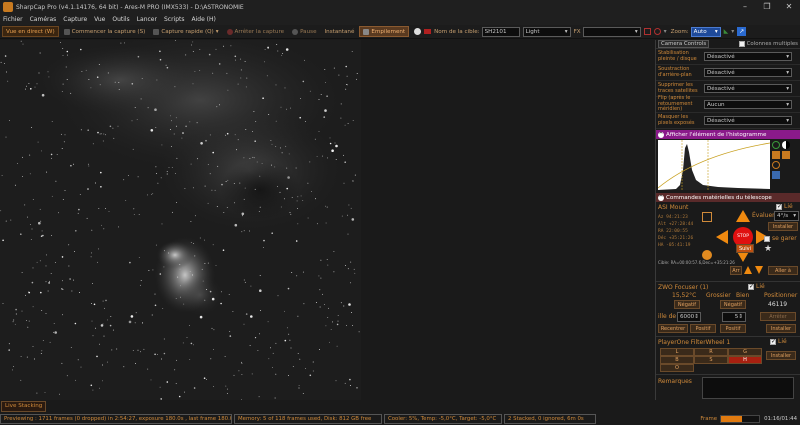 This screenshot has width=800, height=425. What do you see at coordinates (677, 360) in the screenshot?
I see `filter-b-button: B` at bounding box center [677, 360].